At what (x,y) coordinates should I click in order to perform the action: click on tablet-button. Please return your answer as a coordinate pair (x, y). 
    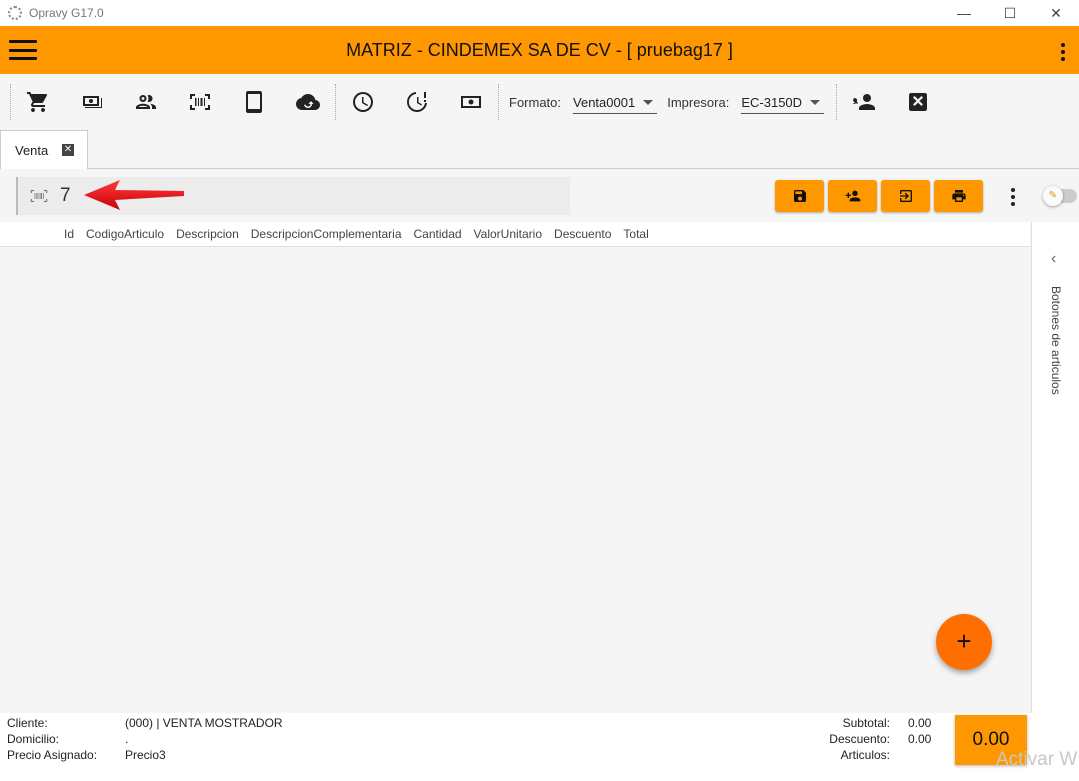
    Looking at the image, I should click on (254, 102).